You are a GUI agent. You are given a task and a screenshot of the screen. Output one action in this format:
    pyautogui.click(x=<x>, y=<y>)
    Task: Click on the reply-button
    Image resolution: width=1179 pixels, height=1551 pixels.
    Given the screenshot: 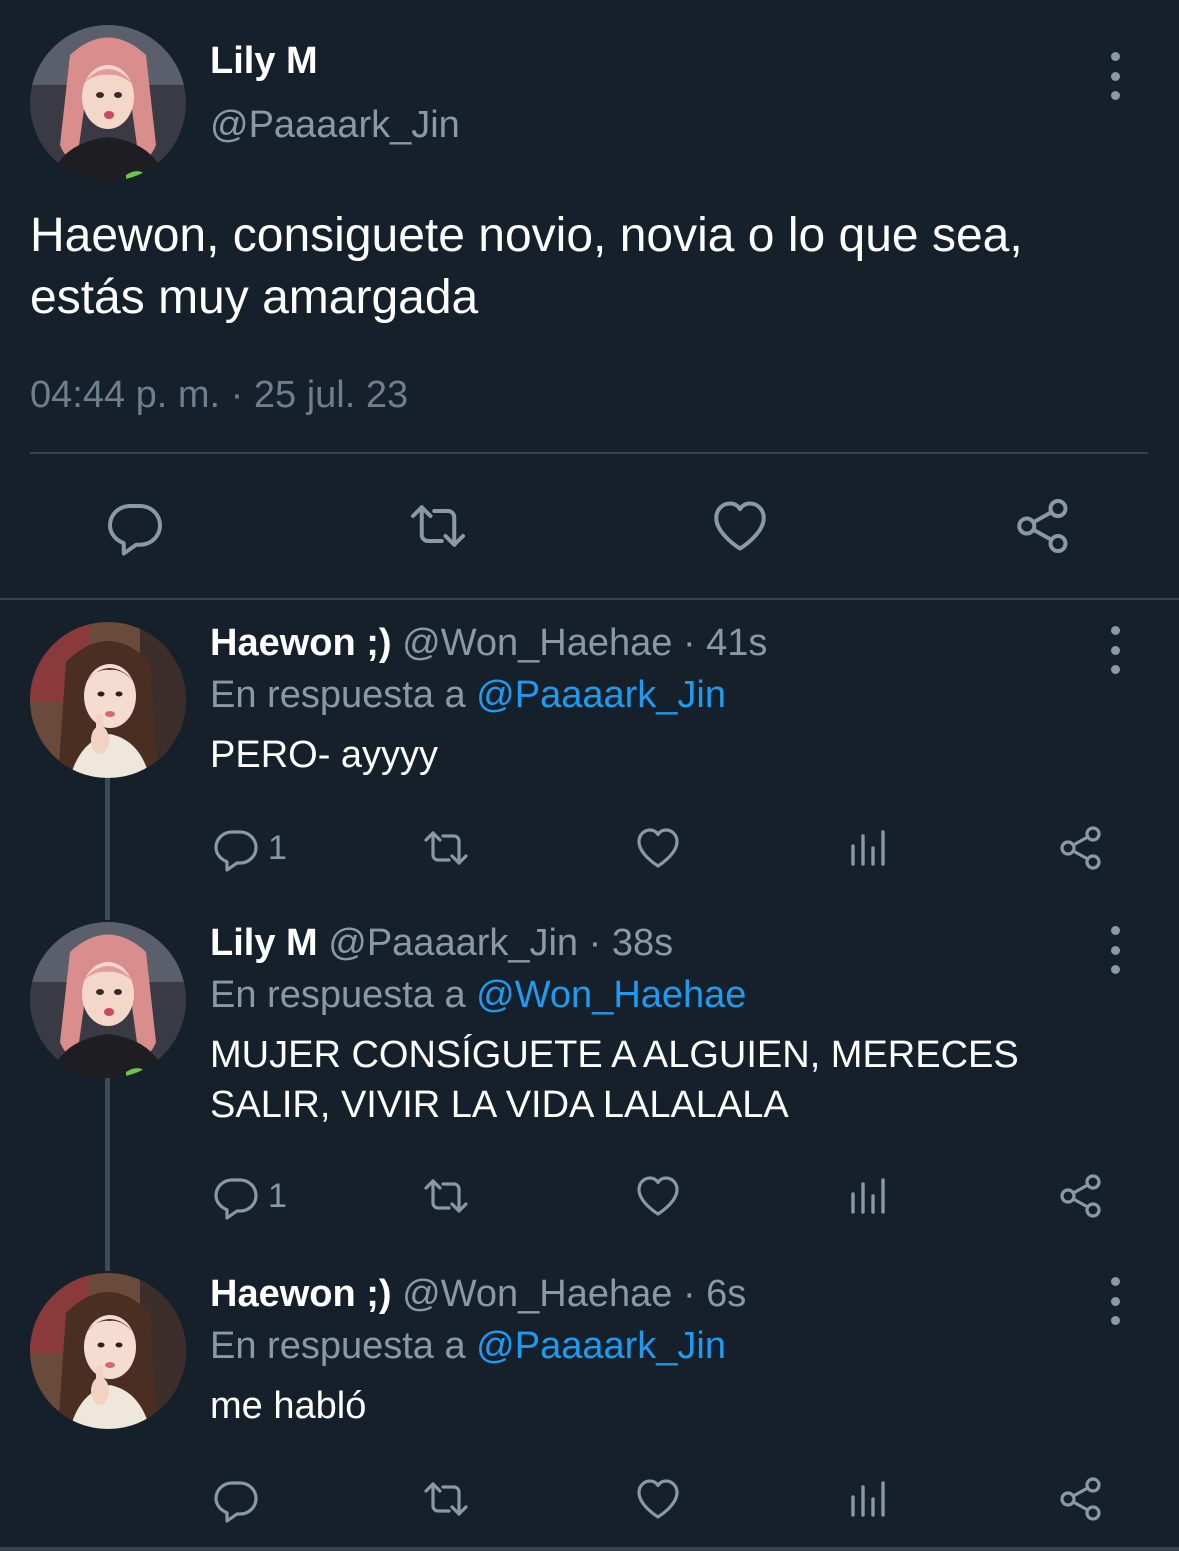 What is the action you would take?
    pyautogui.click(x=240, y=1499)
    